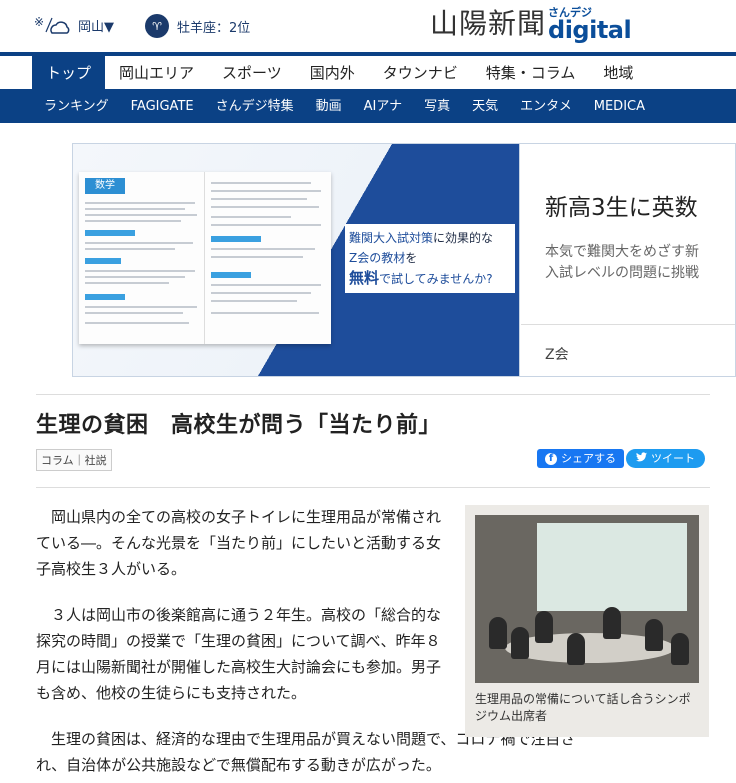 The image size is (736, 783). I want to click on textbook-illustration: 数学, so click(205, 258).